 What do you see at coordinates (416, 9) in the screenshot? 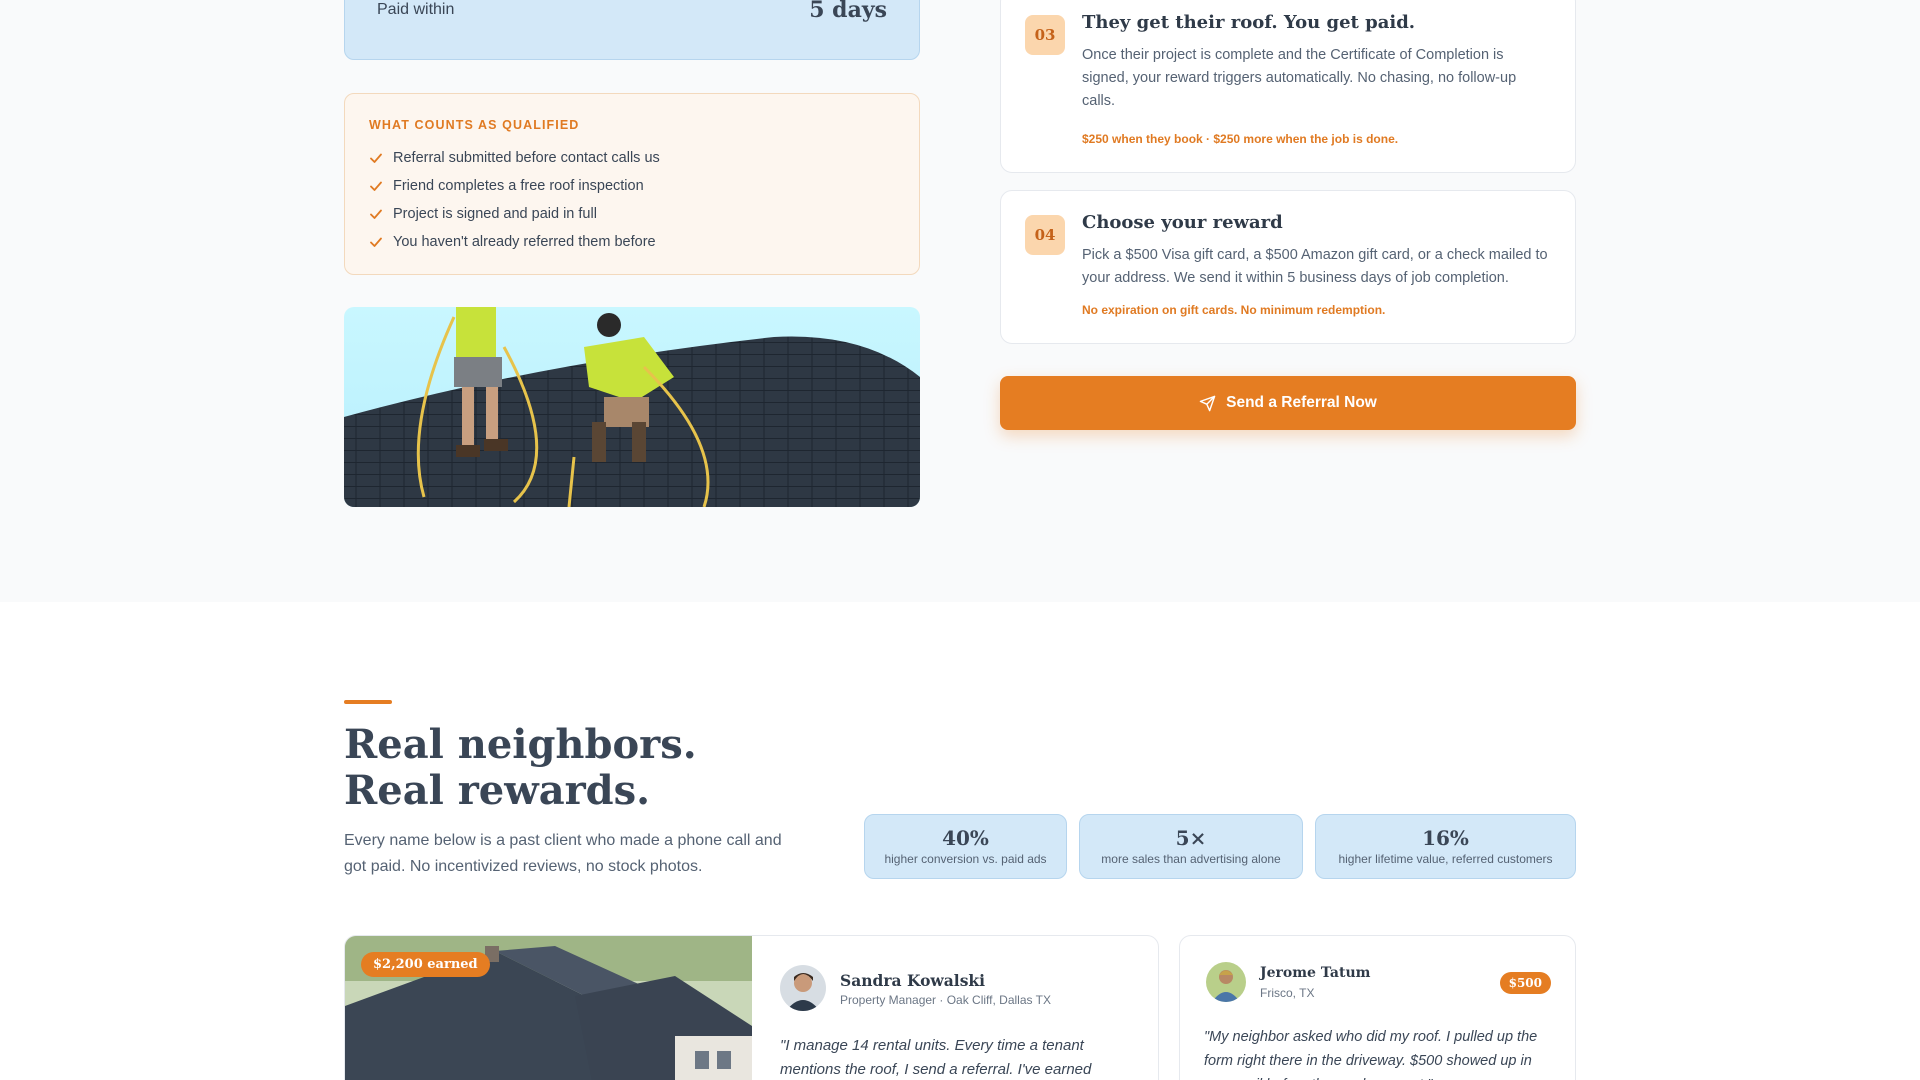
I see `paid-within-label: Paid within` at bounding box center [416, 9].